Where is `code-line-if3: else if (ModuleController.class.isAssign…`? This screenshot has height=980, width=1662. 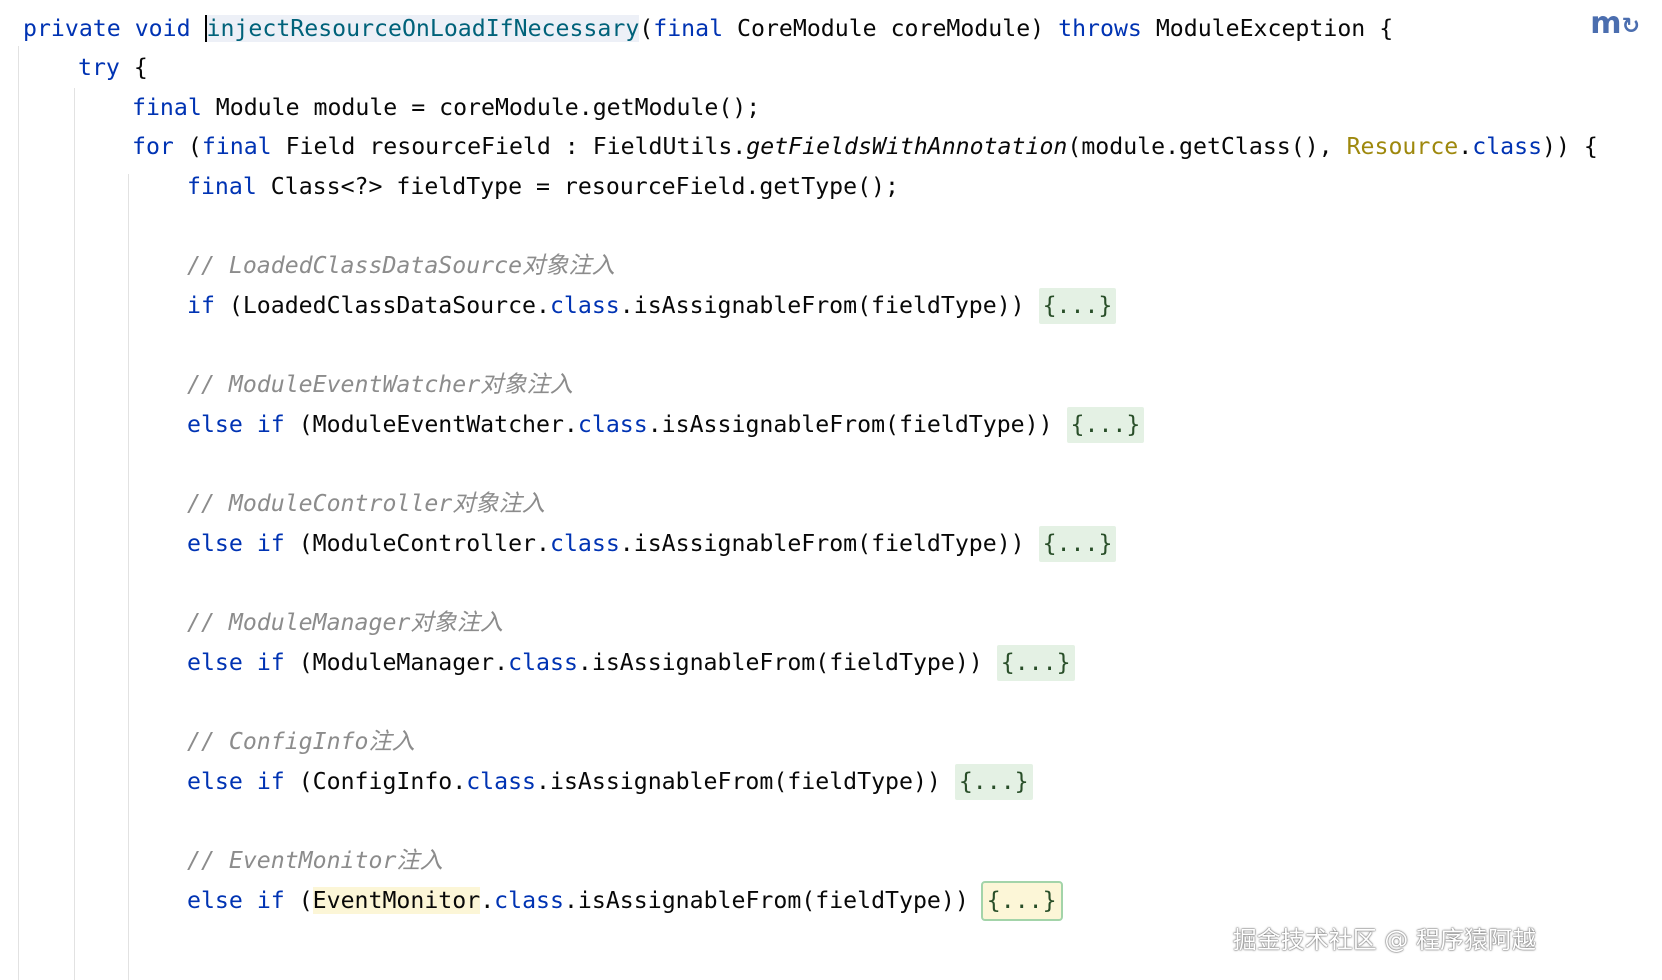
code-line-if3: else if (ModuleController.class.isAssign… is located at coordinates (652, 544).